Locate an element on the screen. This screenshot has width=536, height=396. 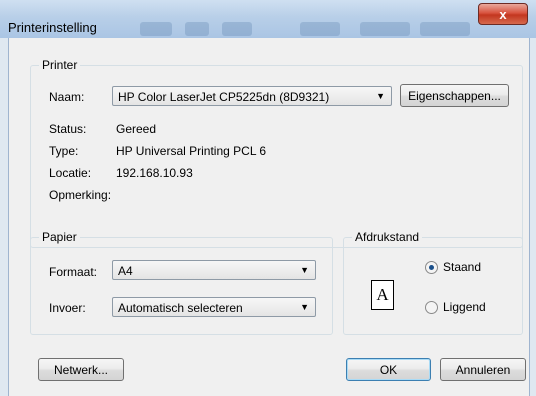
location-value: 192.168.10.93 is located at coordinates (154, 173).